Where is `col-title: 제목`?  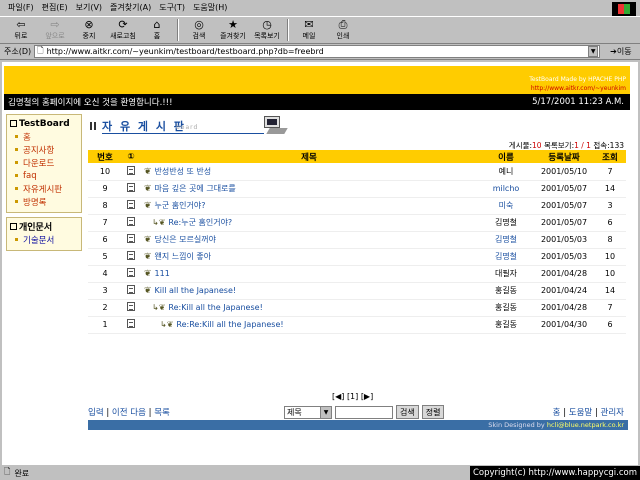
col-title: 제목 is located at coordinates (309, 156).